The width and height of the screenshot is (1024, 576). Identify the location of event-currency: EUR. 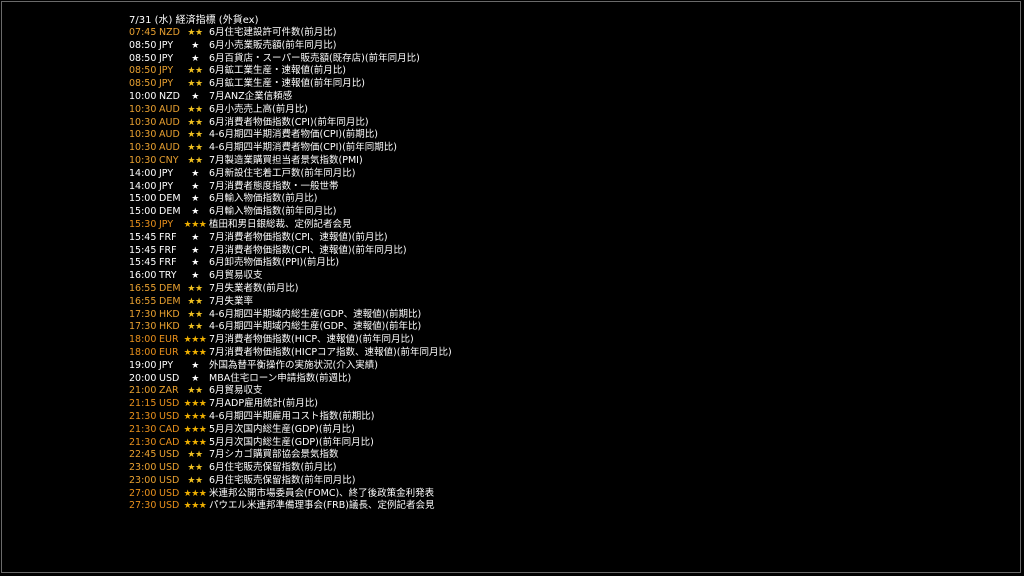
(169, 340).